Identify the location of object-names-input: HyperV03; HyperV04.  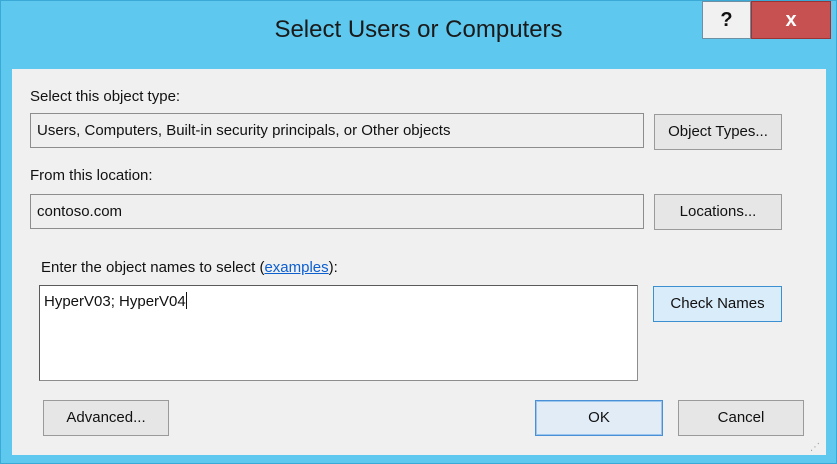
(338, 333).